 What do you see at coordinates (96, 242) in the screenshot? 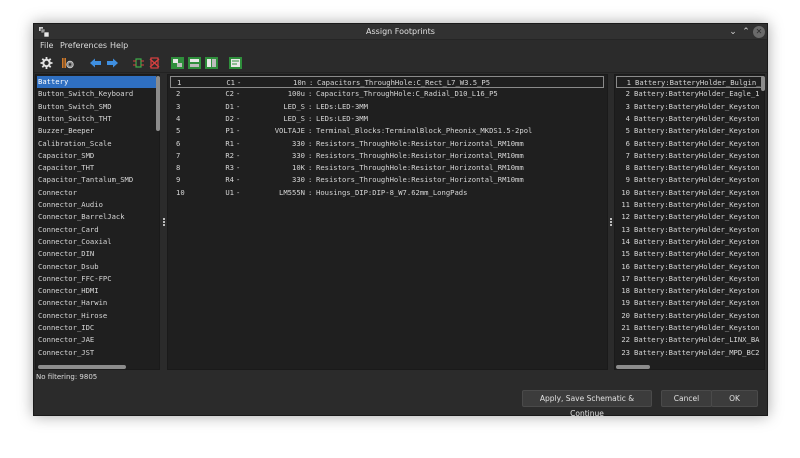
I see `library-item: Connector_Coaxial` at bounding box center [96, 242].